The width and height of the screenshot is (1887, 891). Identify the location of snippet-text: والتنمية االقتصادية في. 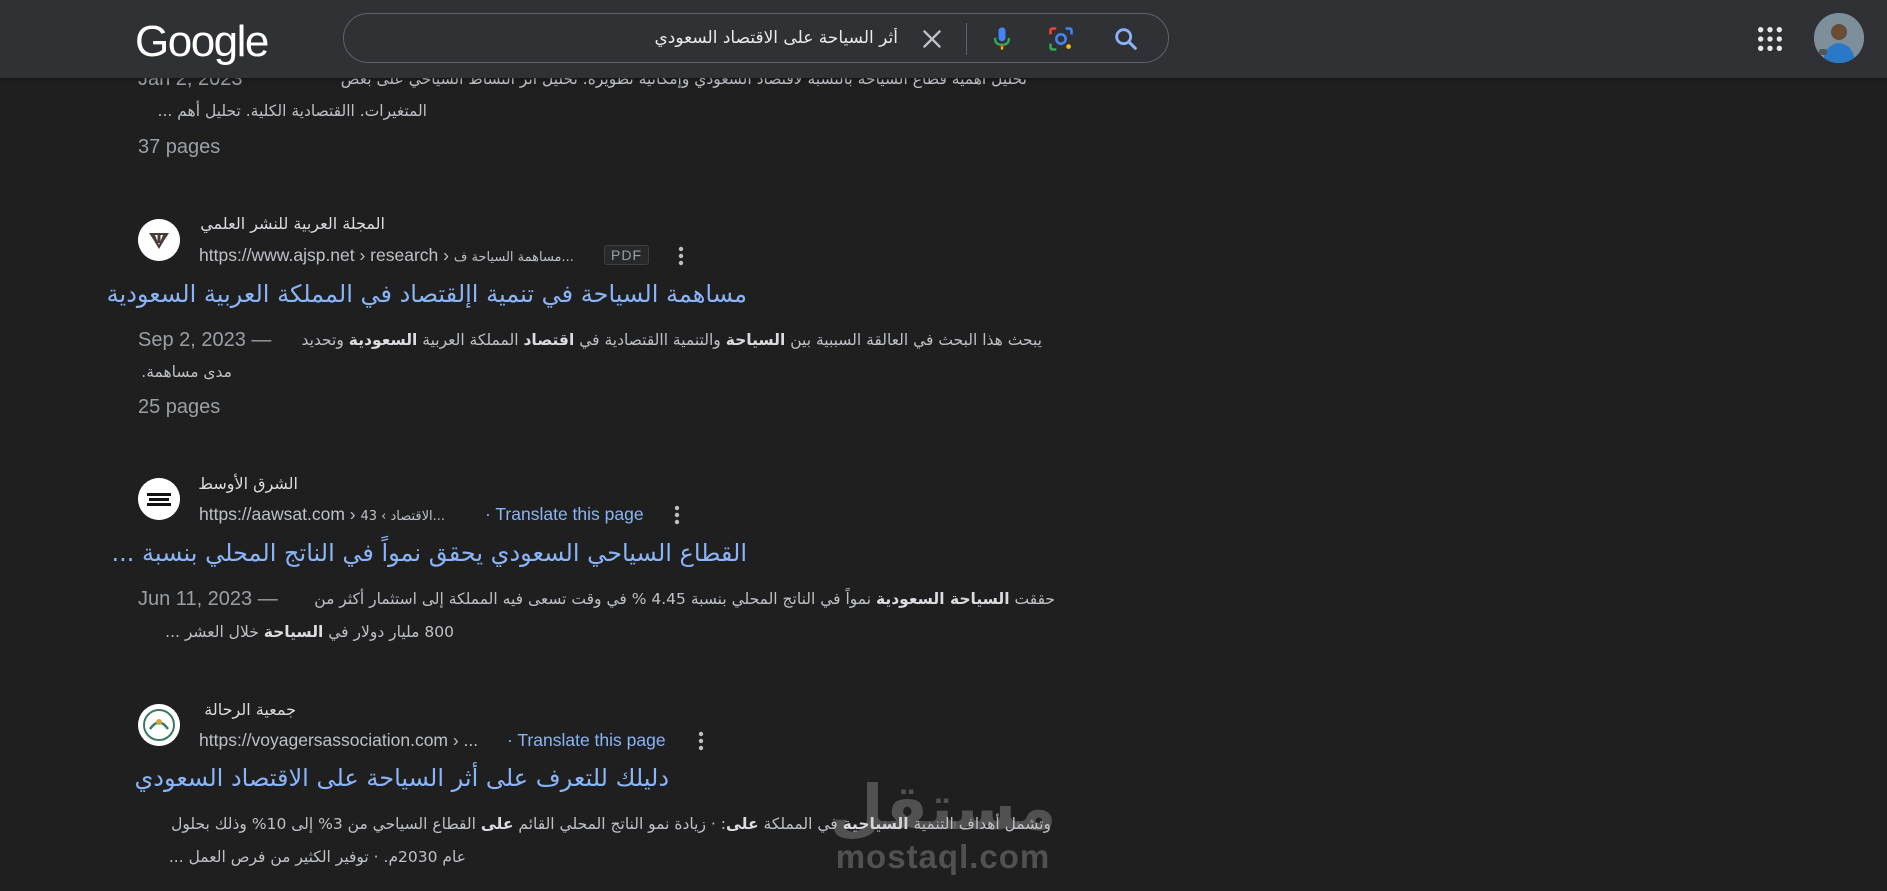
(650, 340).